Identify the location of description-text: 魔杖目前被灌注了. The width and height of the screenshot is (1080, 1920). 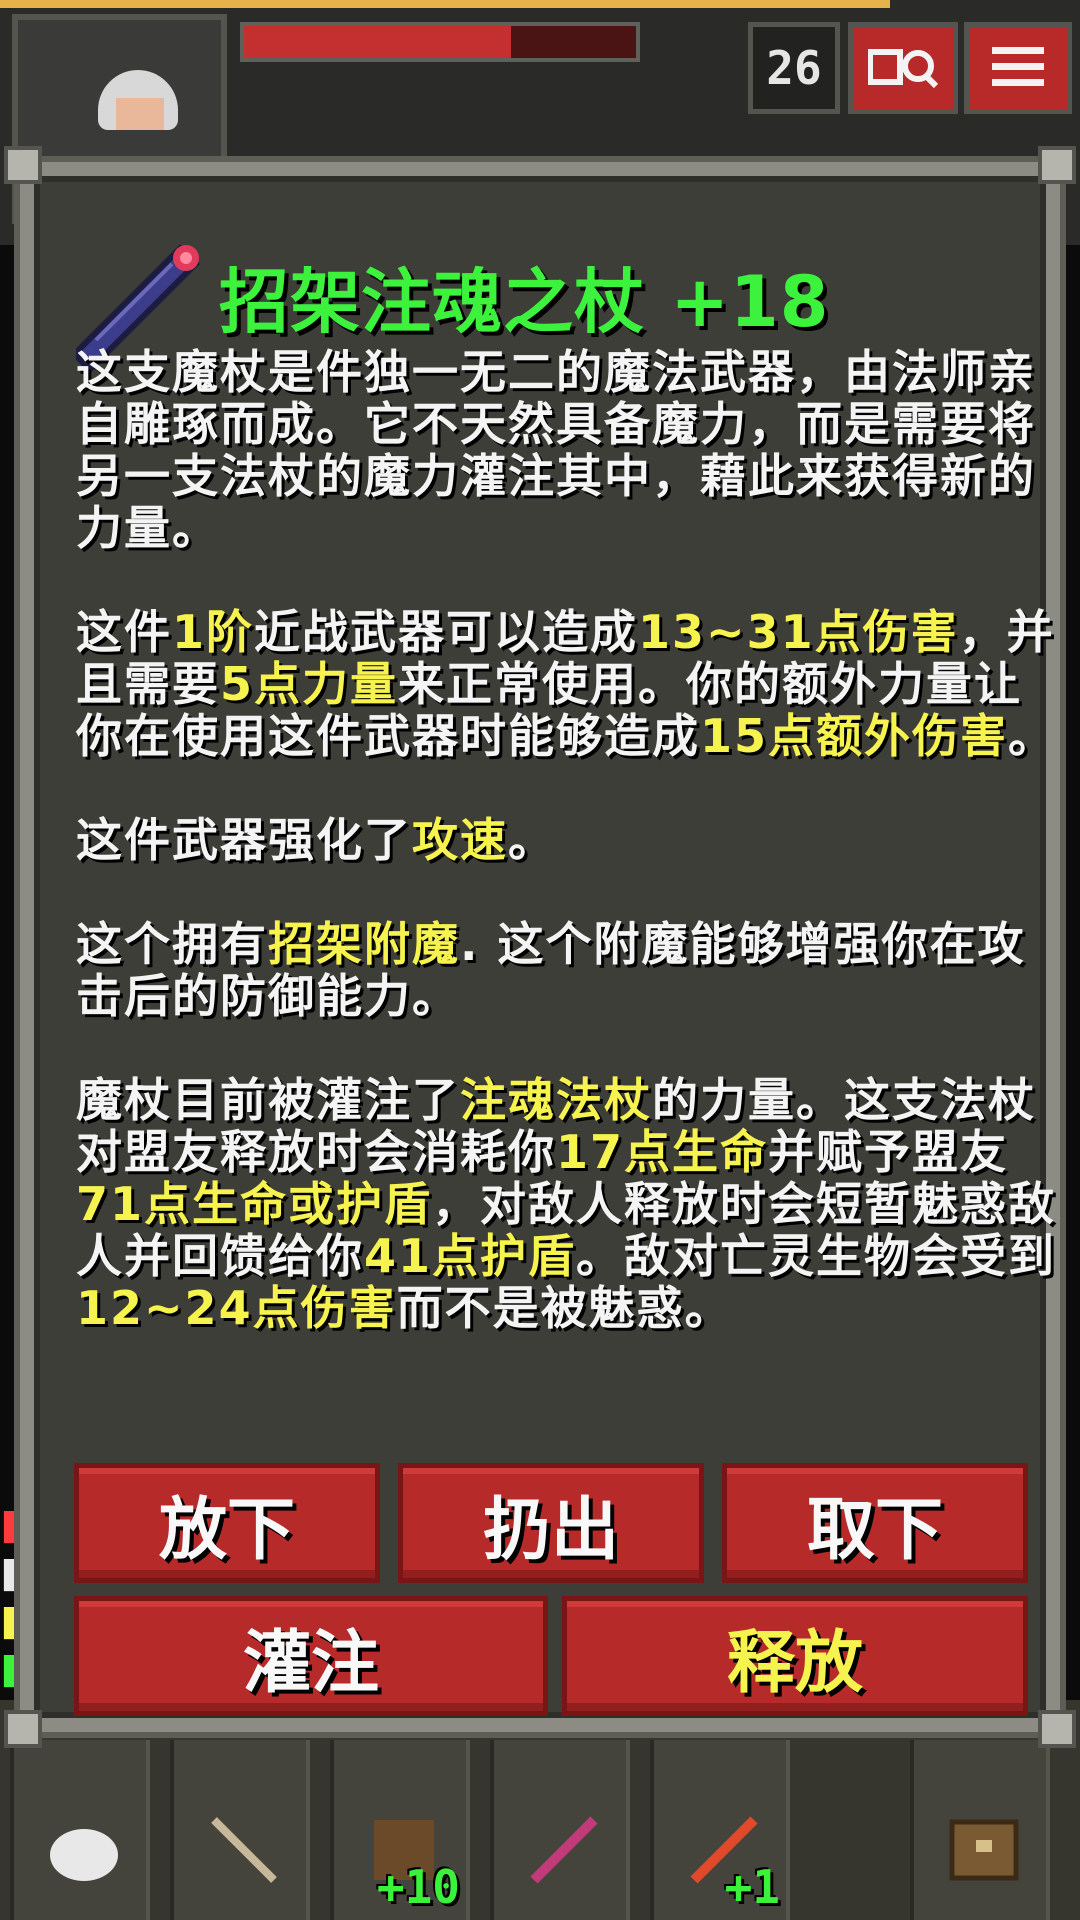
(268, 1100).